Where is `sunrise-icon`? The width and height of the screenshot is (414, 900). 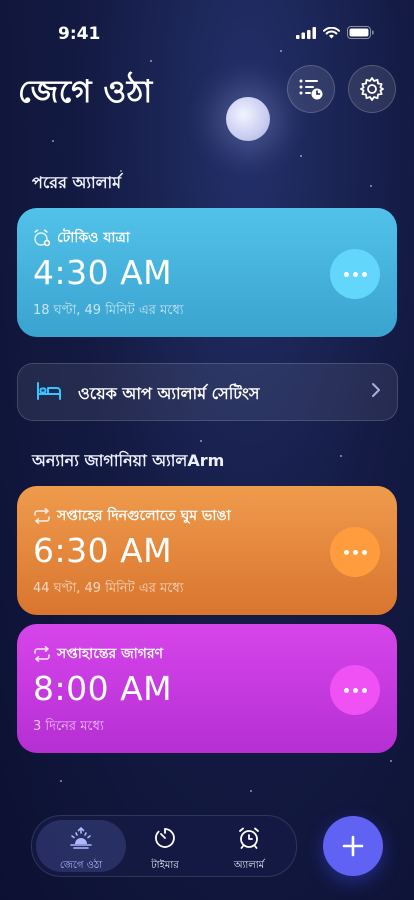 sunrise-icon is located at coordinates (81, 837).